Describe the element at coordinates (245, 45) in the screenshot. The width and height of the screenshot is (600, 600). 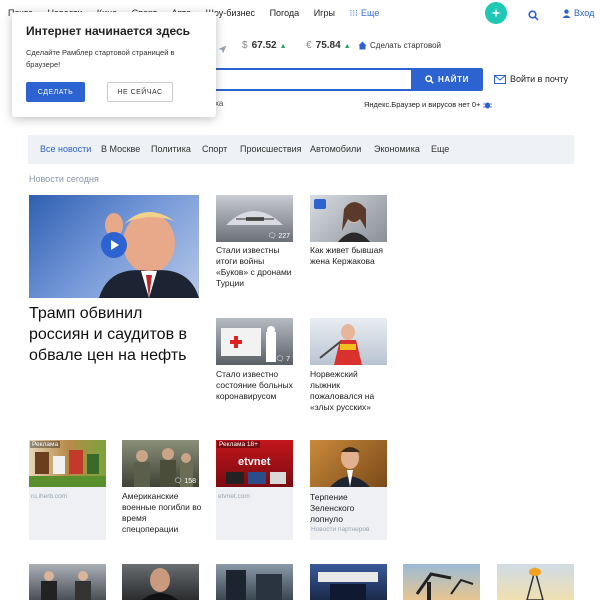
I see `usd-symbol: $` at that location.